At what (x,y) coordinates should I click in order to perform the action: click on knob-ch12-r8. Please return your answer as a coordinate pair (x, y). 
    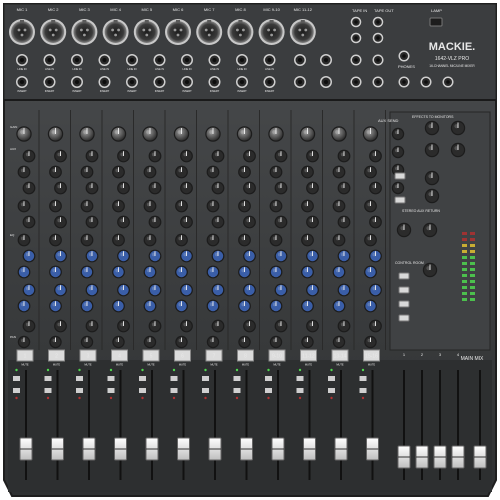
    Looking at the image, I should click on (375, 256).